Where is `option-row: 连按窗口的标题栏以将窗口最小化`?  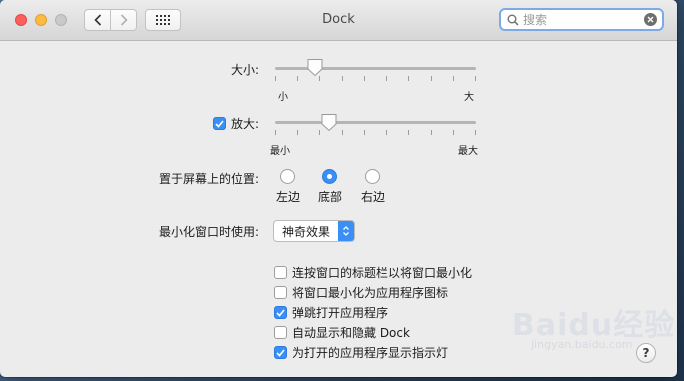 option-row: 连按窗口的标题栏以将窗口最小化 is located at coordinates (373, 272).